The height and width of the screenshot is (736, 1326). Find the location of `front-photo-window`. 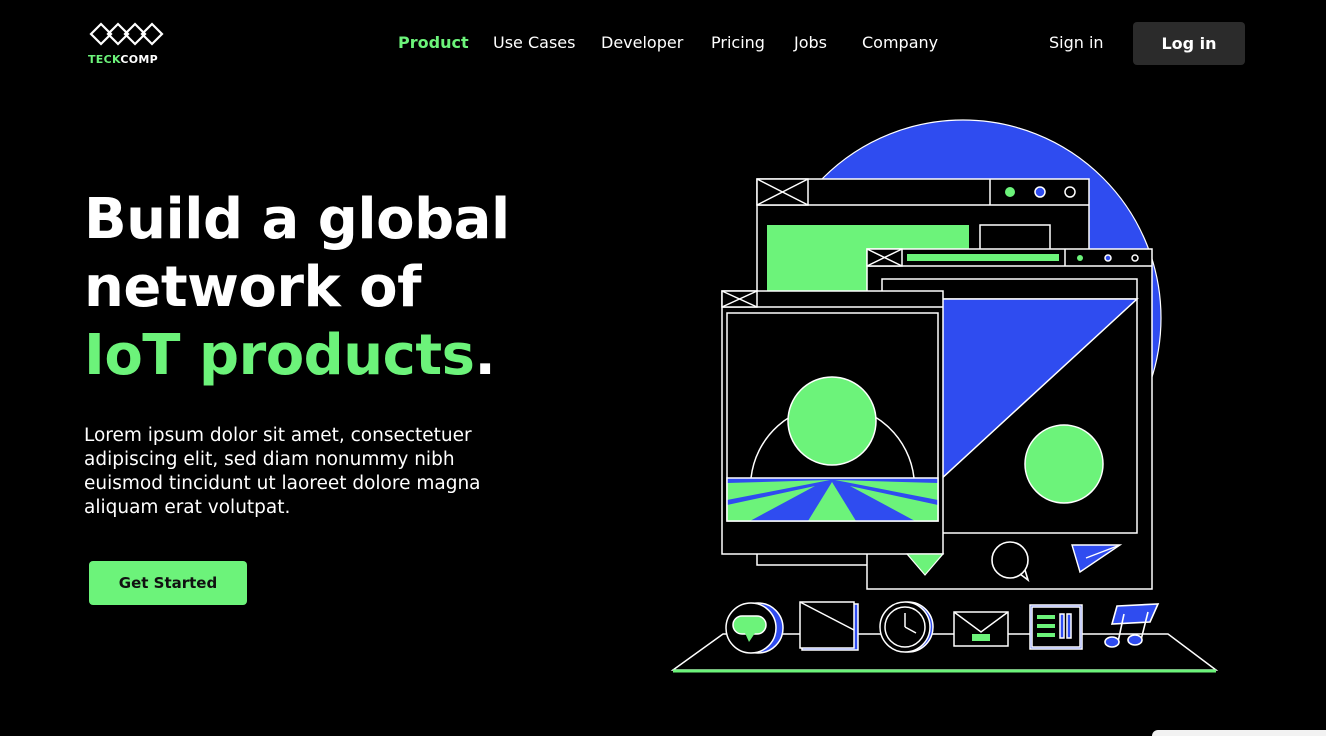

front-photo-window is located at coordinates (832, 422).